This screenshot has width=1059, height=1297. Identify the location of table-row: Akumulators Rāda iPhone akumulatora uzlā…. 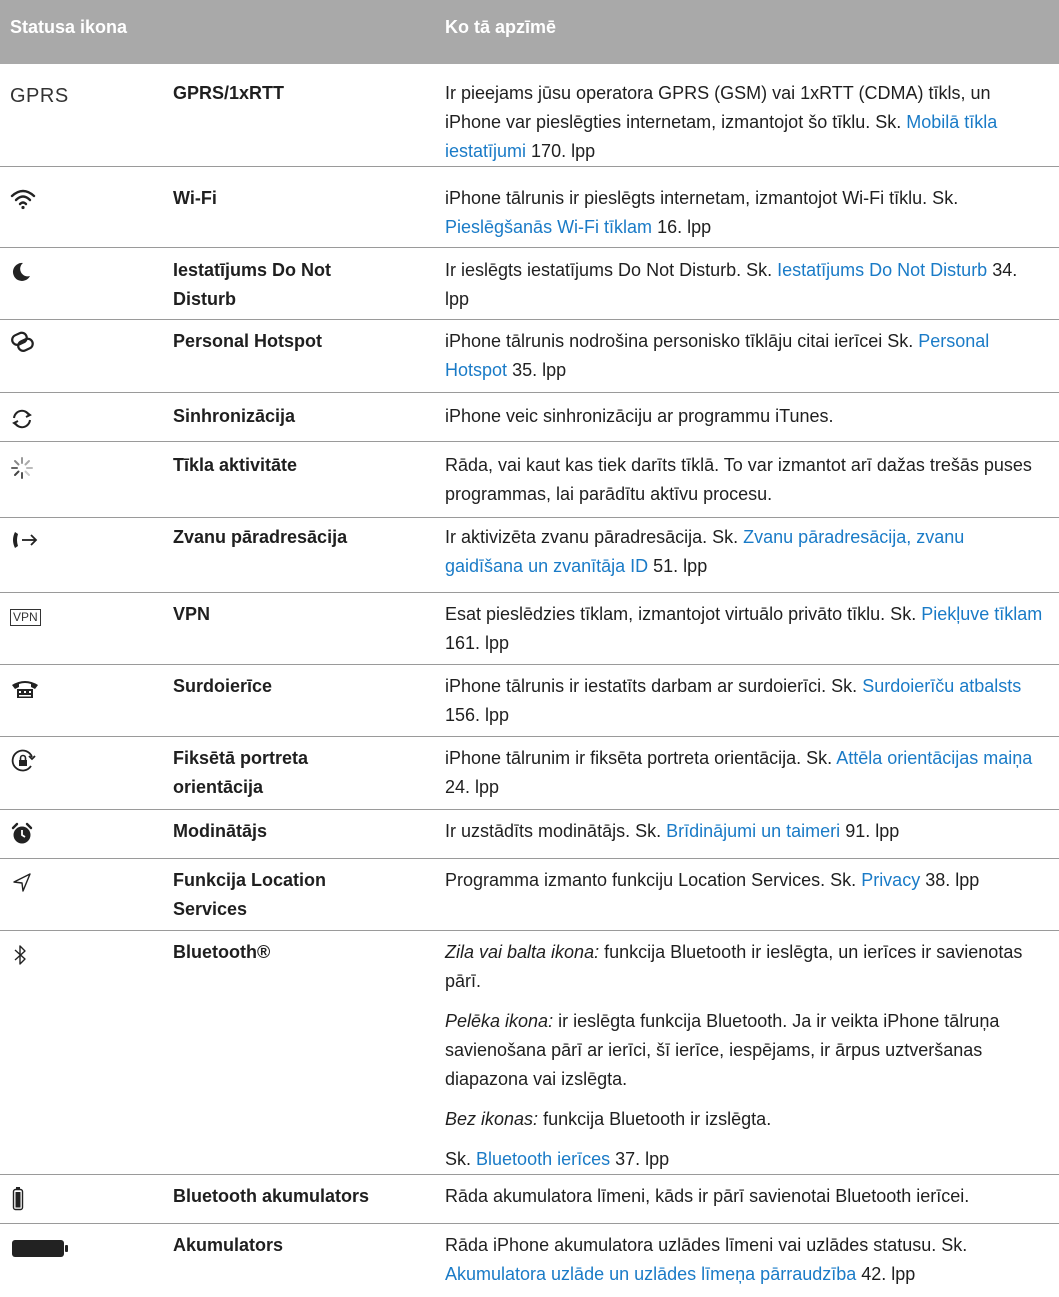
(529, 1260).